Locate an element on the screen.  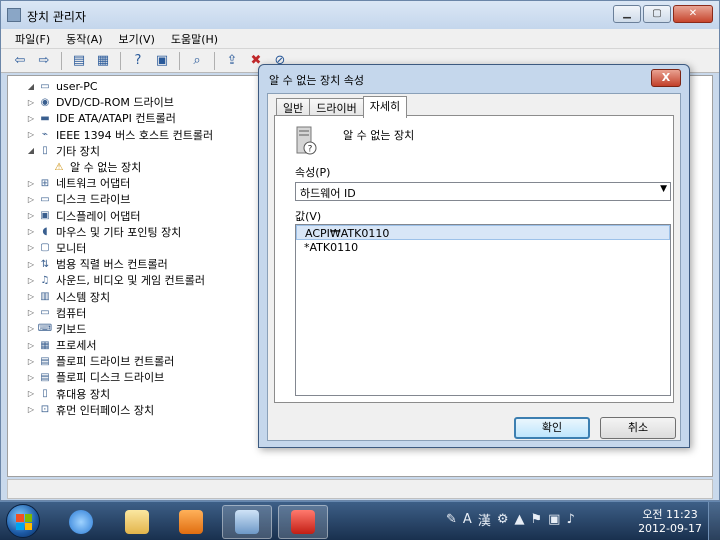
ok-button: 확인 is located at coordinates (552, 428).